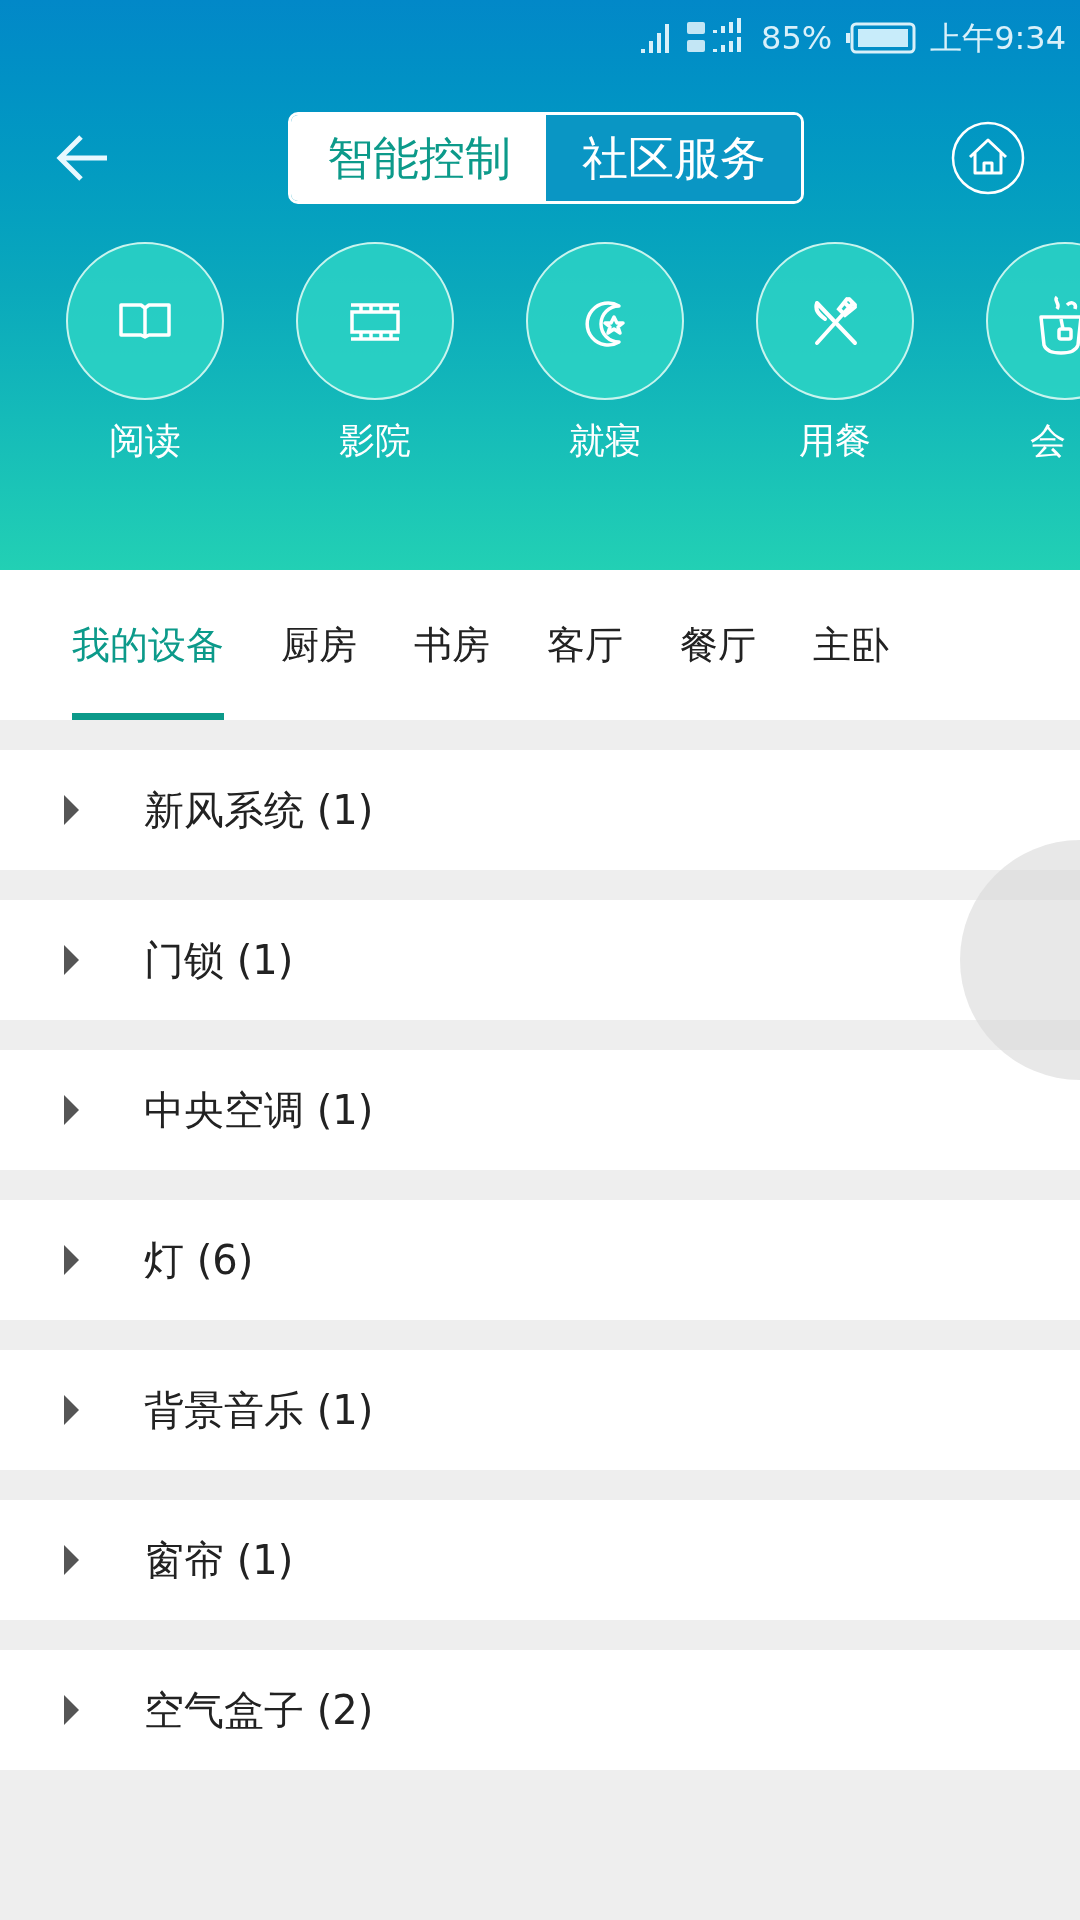 The width and height of the screenshot is (1080, 1920). What do you see at coordinates (219, 1560) in the screenshot?
I see `device-group-label: 窗帘 (1)` at bounding box center [219, 1560].